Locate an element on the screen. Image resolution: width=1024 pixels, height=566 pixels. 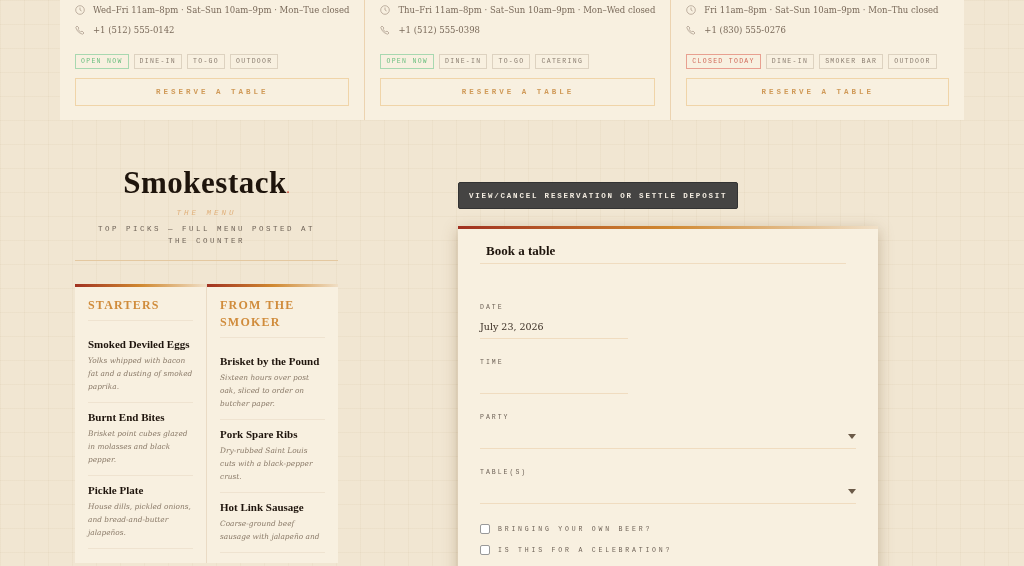
hours-text: Thu–Fri 11am–8pm · Sat–Sun 10am–9pm · Mon–Wed closed is located at coordinates (527, 10).